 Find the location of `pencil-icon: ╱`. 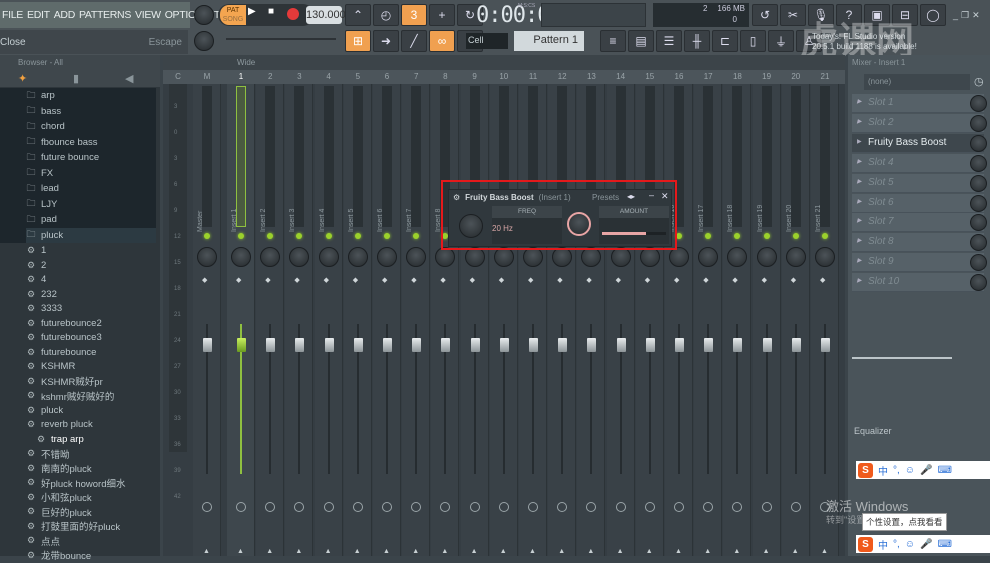

pencil-icon: ╱ is located at coordinates (414, 41).